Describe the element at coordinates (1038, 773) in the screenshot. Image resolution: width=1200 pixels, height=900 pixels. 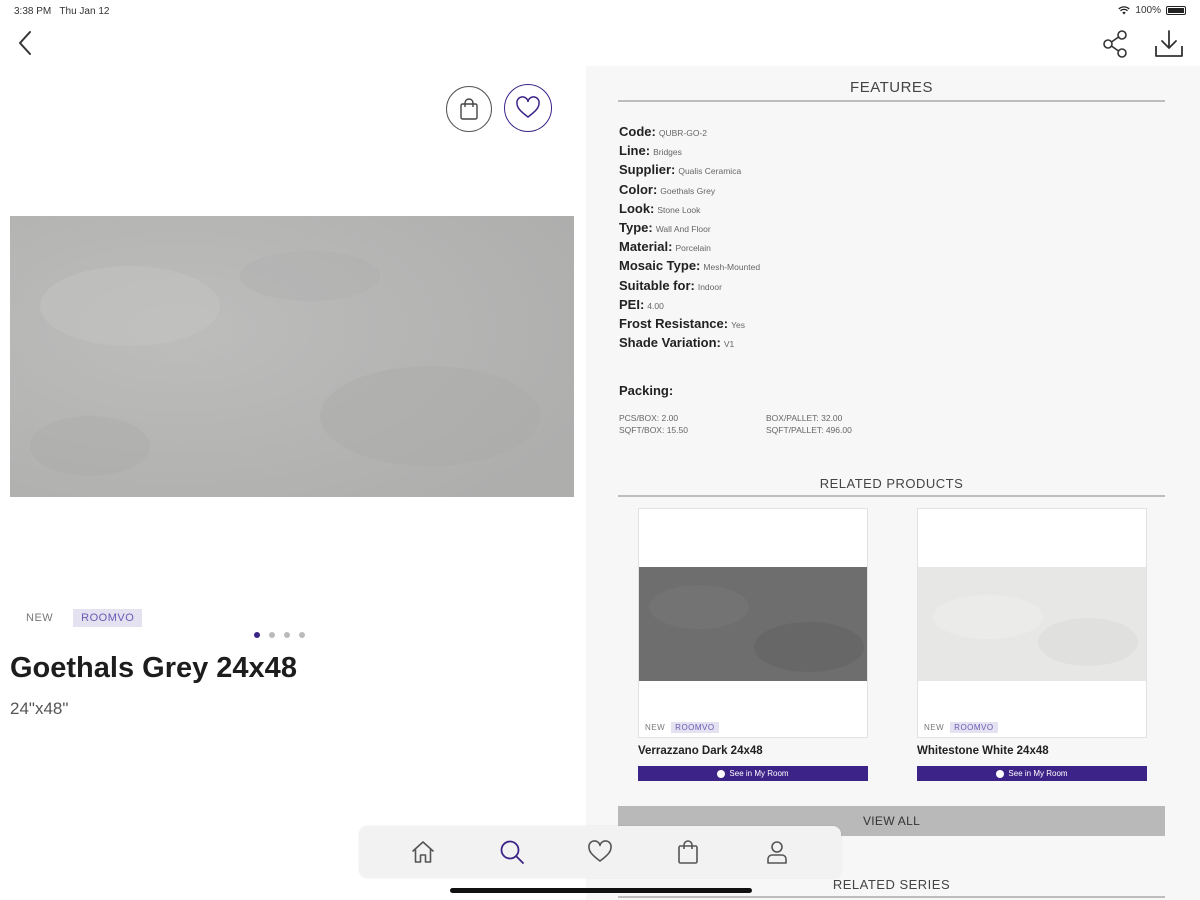
I see `see-in-my-room-label: See in My Room` at that location.